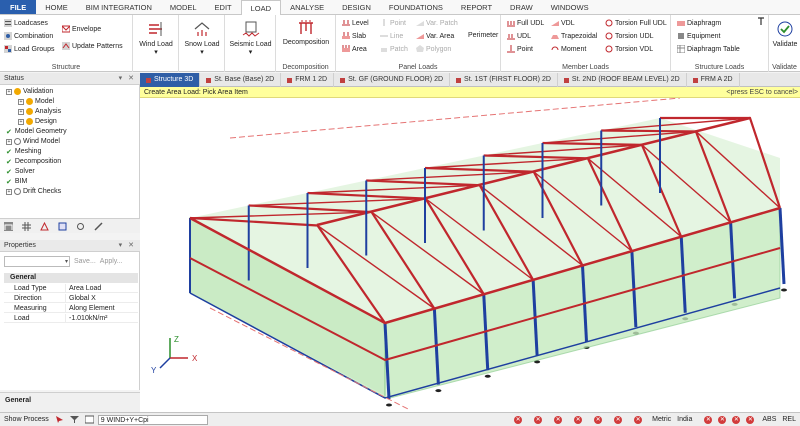  Describe the element at coordinates (392, 80) in the screenshot. I see `doc-tab-ground-floor-2d: St. GF (GROUND FLOOR) 2D` at that location.